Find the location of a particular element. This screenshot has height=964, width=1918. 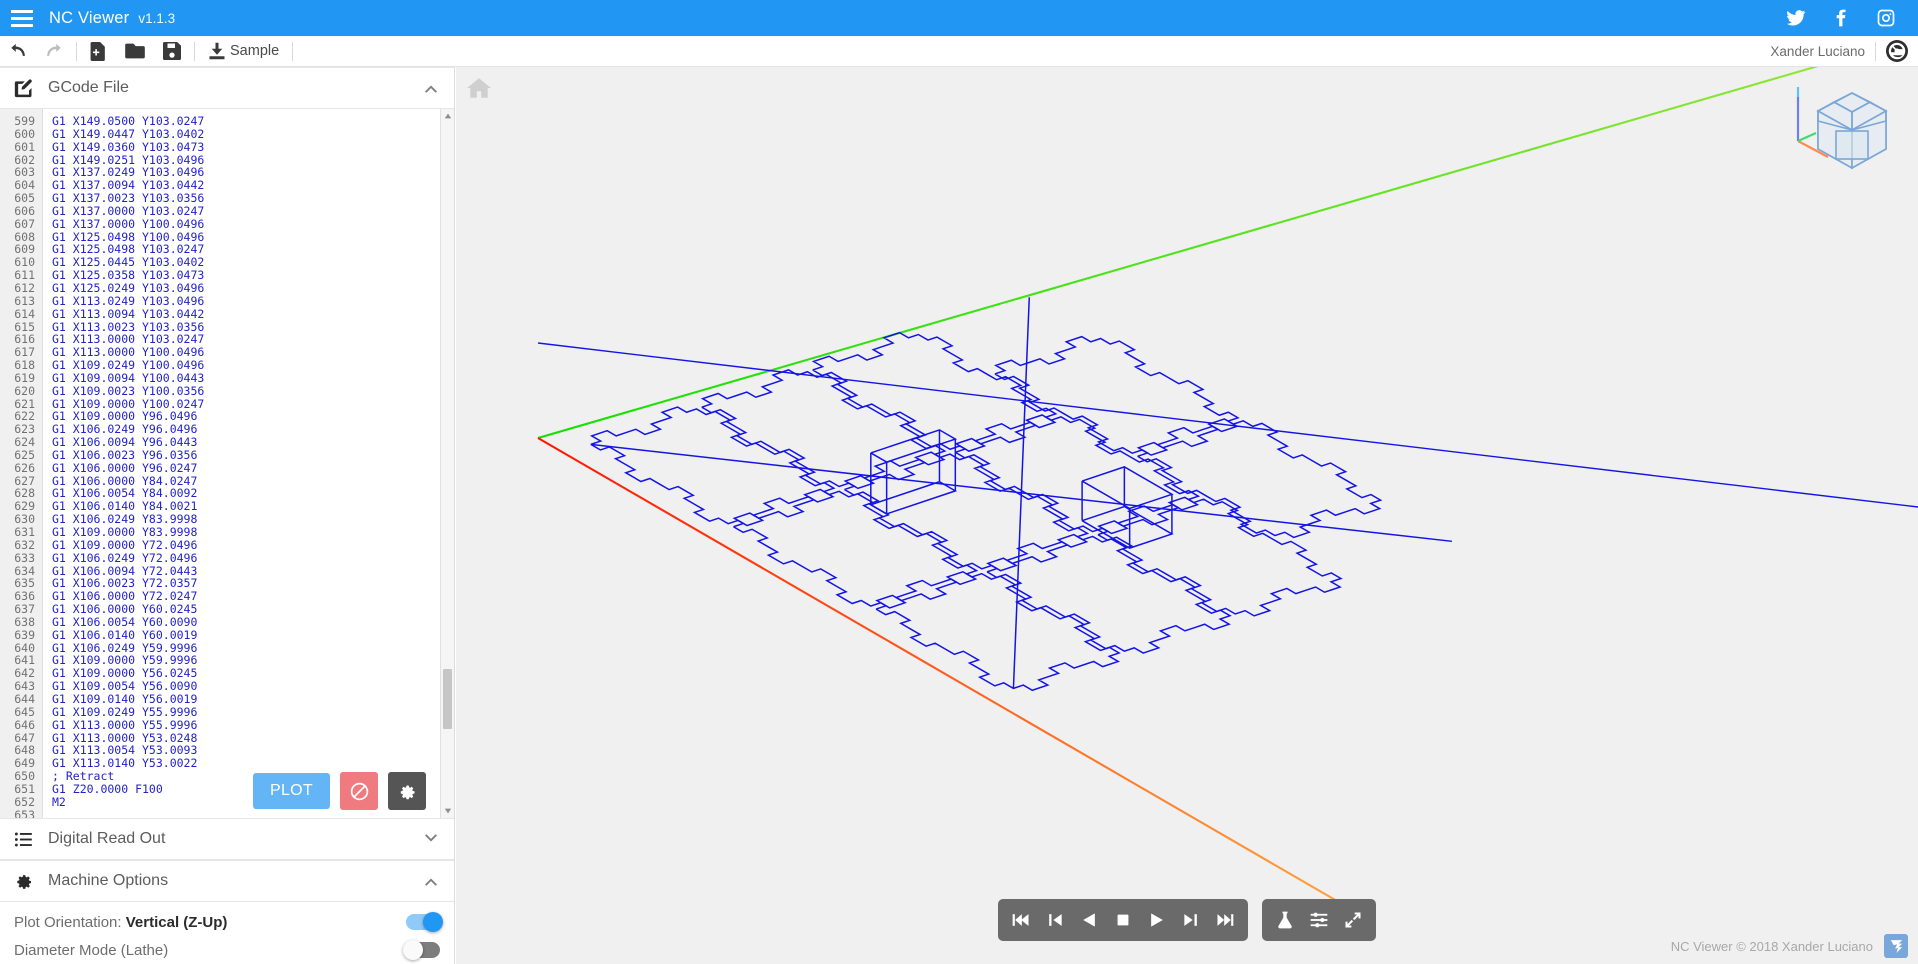

new-file-button is located at coordinates (98, 51).